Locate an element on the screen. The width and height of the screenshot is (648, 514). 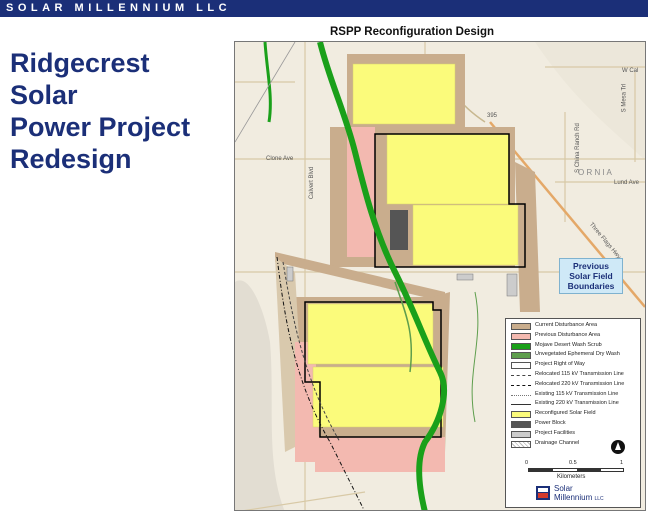
legend-item: Existing 115 kV Transmission Line is located at coordinates (575, 395).